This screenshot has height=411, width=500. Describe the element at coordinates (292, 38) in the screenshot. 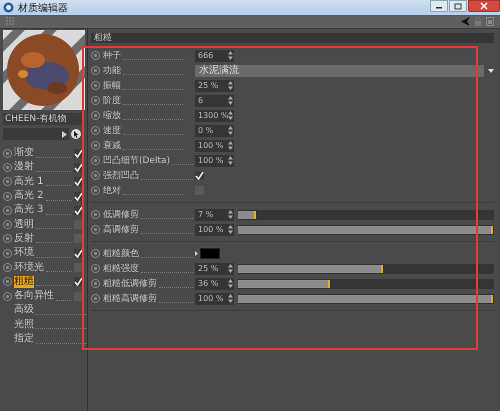

I see `section-header: 粗糙` at that location.